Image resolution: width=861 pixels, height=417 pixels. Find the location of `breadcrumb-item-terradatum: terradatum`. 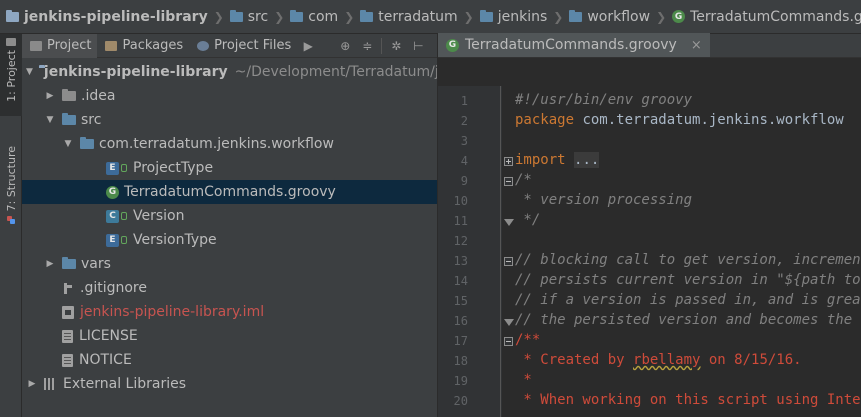

breadcrumb-item-terradatum: terradatum is located at coordinates (409, 16).